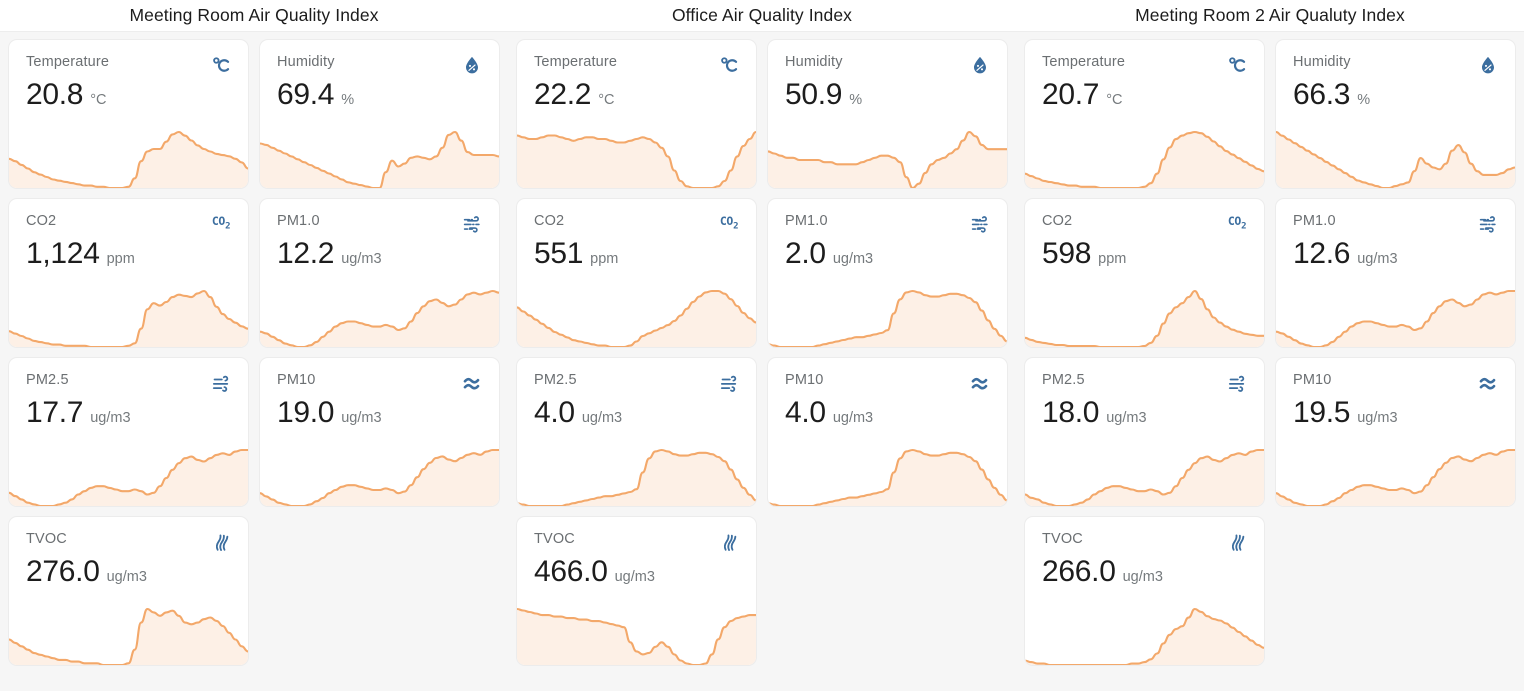 The width and height of the screenshot is (1524, 691). What do you see at coordinates (379, 432) in the screenshot?
I see `metric-card: PM10 19.0 ug/m3` at bounding box center [379, 432].